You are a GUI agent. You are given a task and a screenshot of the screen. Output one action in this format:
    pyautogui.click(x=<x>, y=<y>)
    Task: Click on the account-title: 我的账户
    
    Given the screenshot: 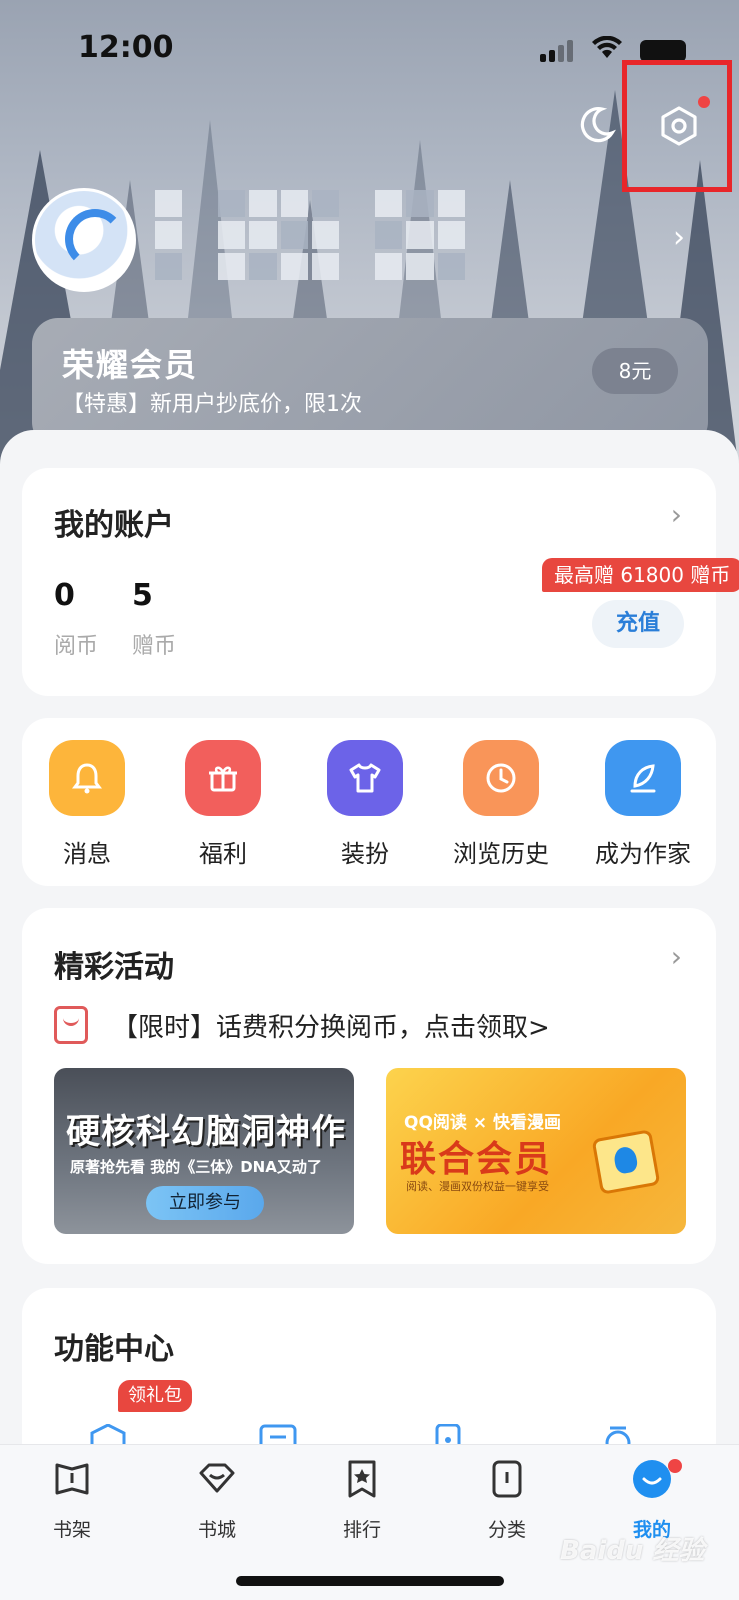 What is the action you would take?
    pyautogui.click(x=114, y=525)
    